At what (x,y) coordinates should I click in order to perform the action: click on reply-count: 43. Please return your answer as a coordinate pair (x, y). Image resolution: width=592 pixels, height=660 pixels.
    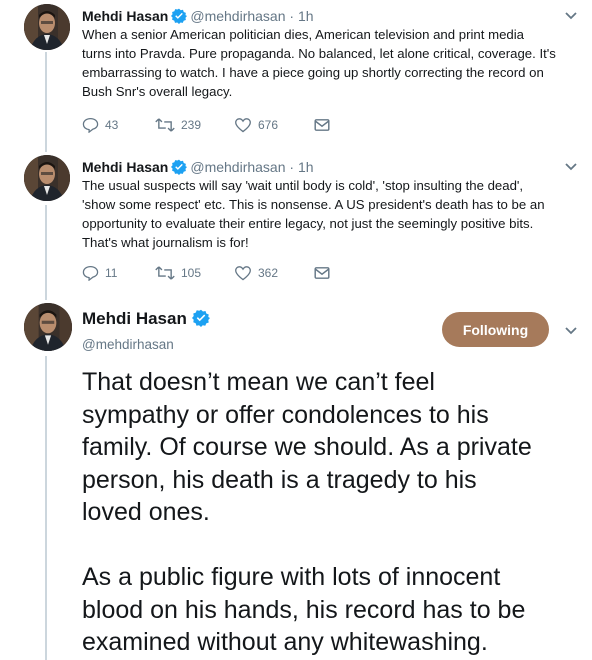
    Looking at the image, I should click on (112, 125).